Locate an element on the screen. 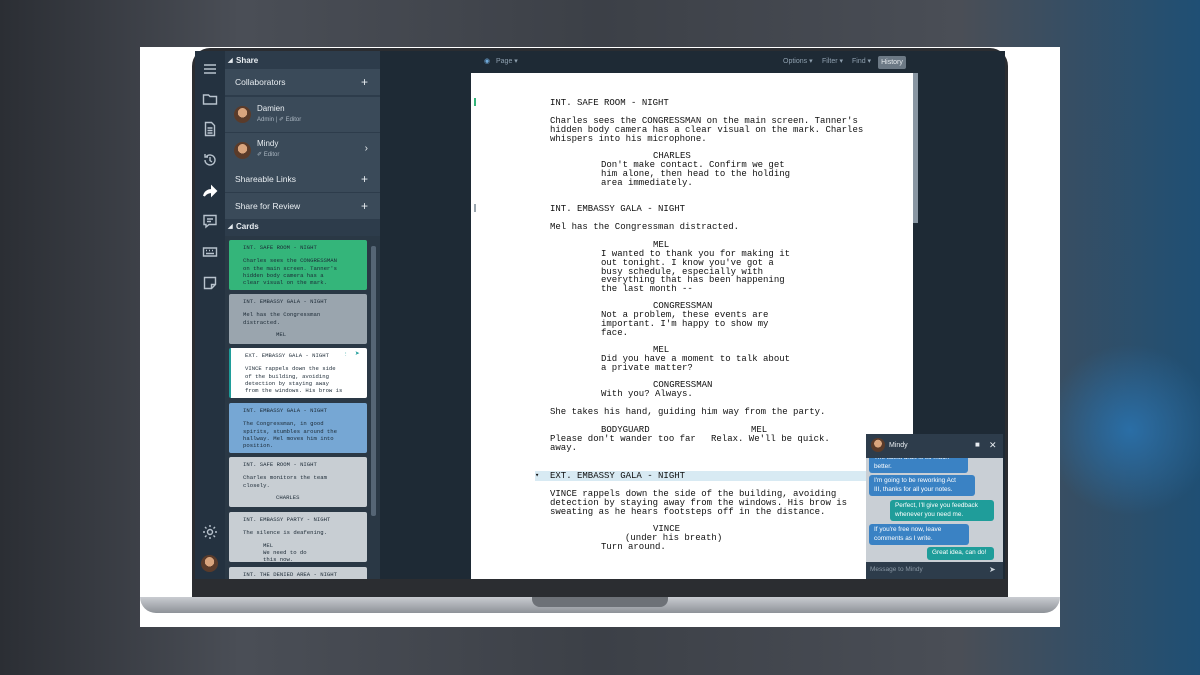 The width and height of the screenshot is (1200, 675). collaborator-damien: Damien Admin | ✐ Editor is located at coordinates (302, 114).